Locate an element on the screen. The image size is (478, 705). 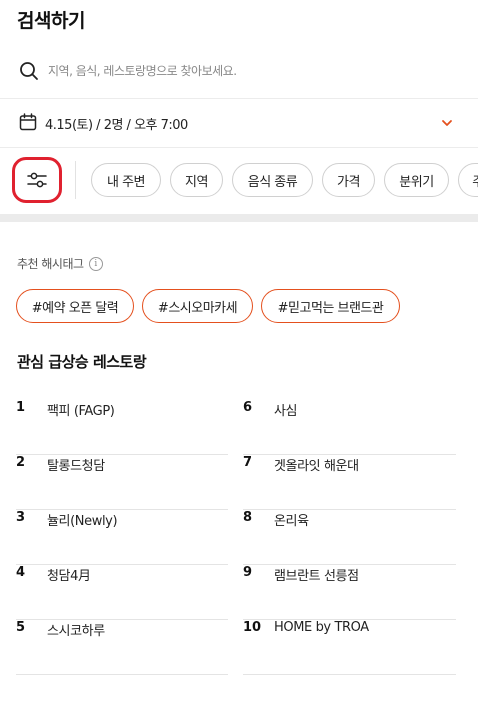
filter-chip-price: 가격 is located at coordinates (348, 180).